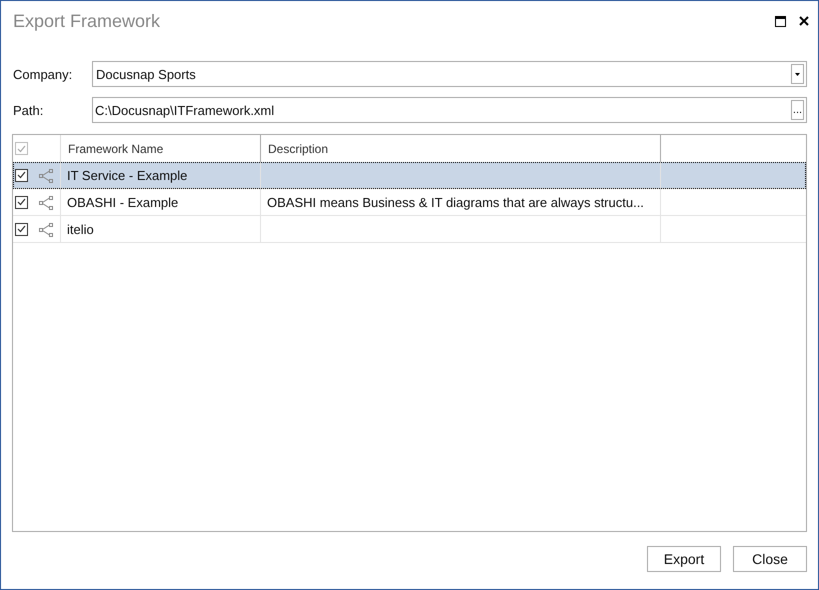 The image size is (819, 590). Describe the element at coordinates (780, 21) in the screenshot. I see `maximize-icon` at that location.